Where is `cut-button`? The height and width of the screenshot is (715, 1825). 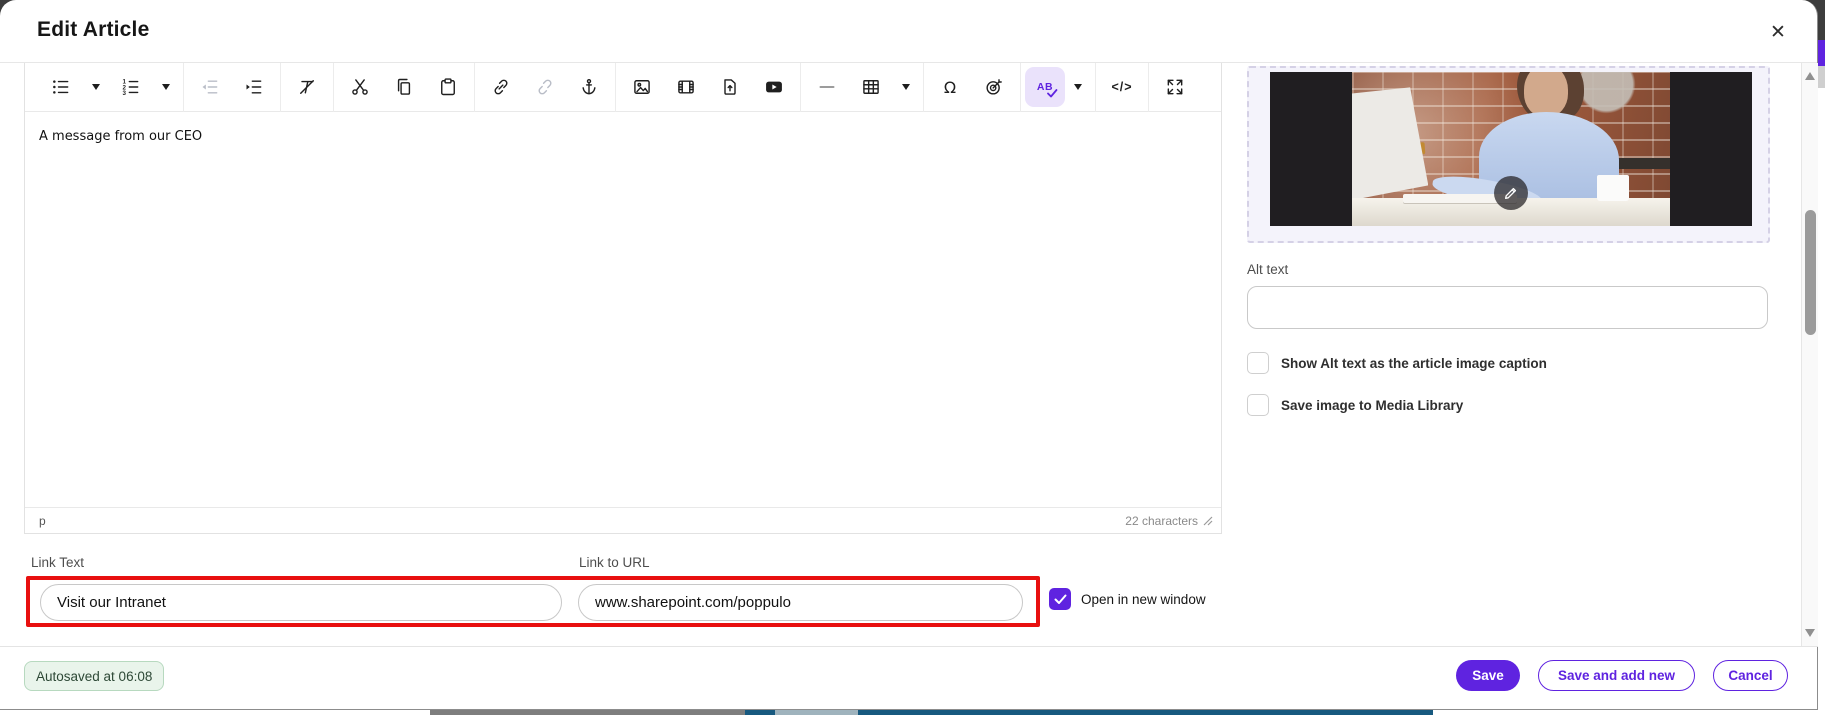 cut-button is located at coordinates (360, 87).